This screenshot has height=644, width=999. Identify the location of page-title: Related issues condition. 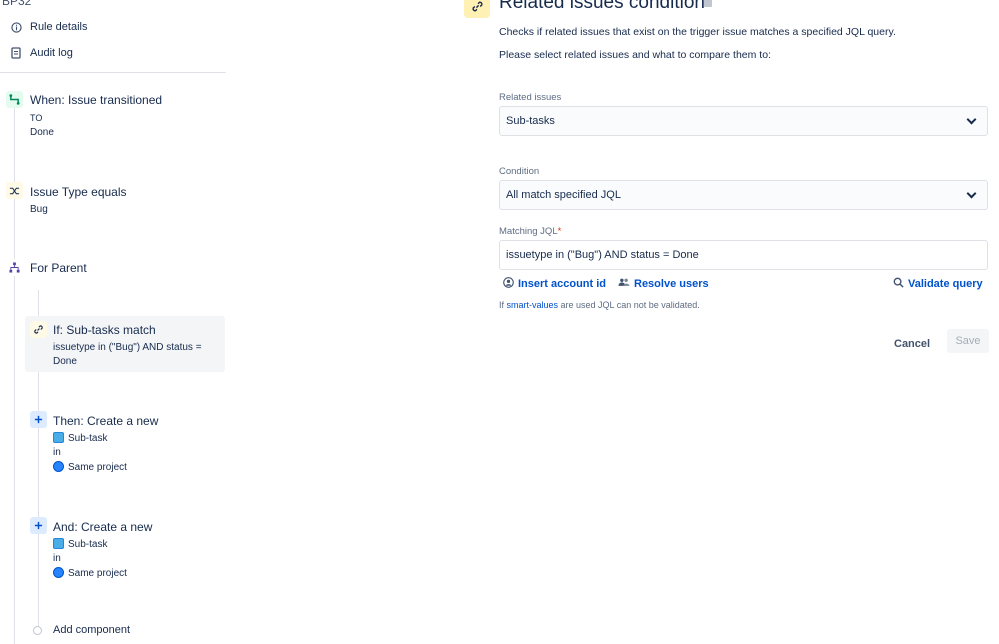
(602, 6).